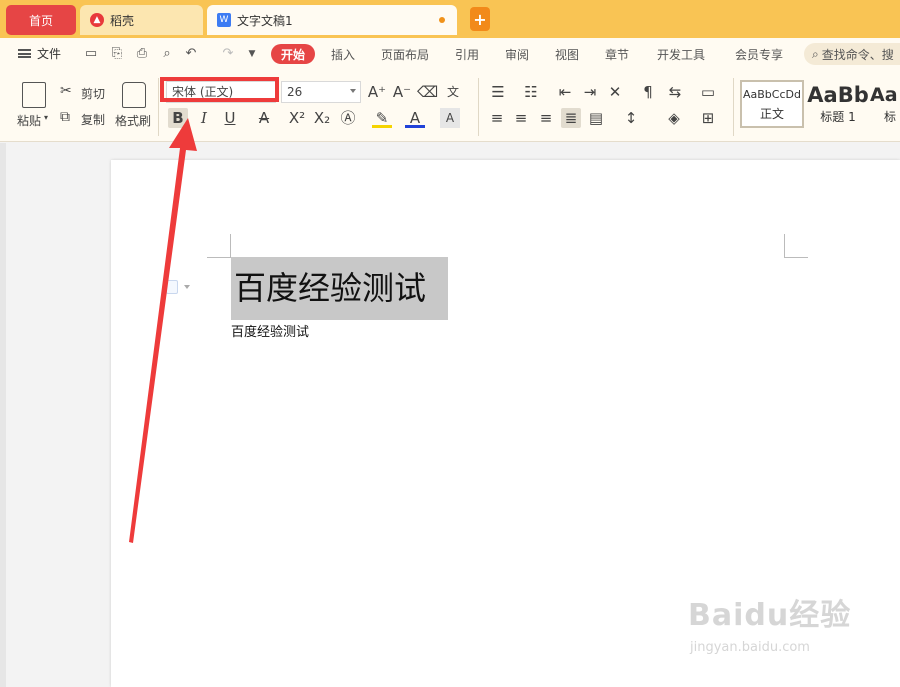 The height and width of the screenshot is (687, 900). Describe the element at coordinates (770, 615) in the screenshot. I see `watermark-logo: Baidu经验` at that location.